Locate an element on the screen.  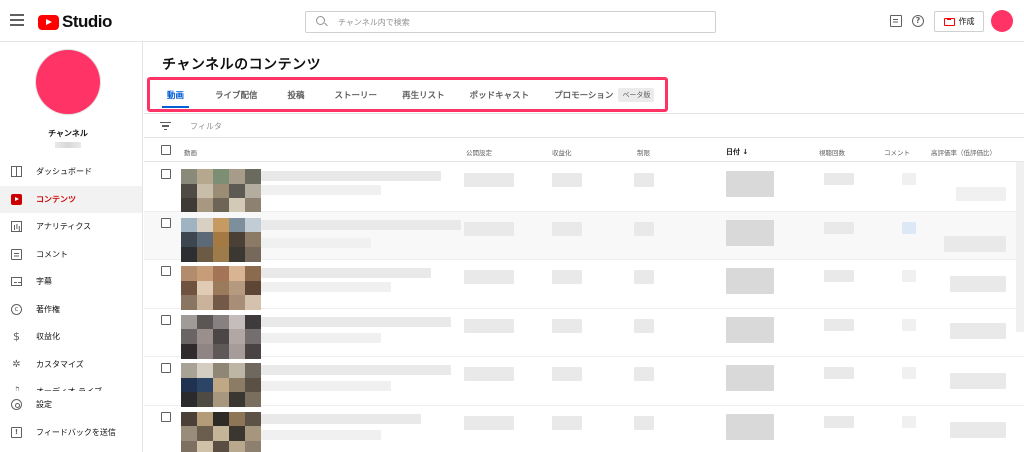
tab-promotions: プロモーション ベータ版 is located at coordinates (604, 94).